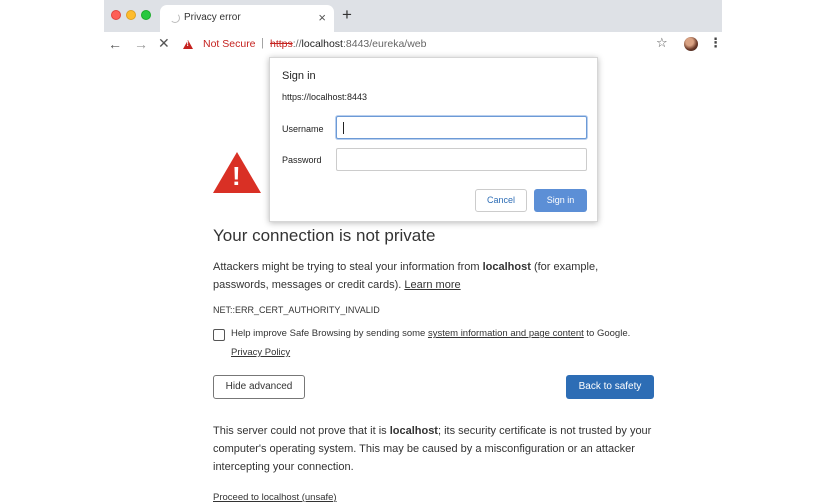  What do you see at coordinates (324, 235) in the screenshot?
I see `page-title: Your connection is not private` at bounding box center [324, 235].